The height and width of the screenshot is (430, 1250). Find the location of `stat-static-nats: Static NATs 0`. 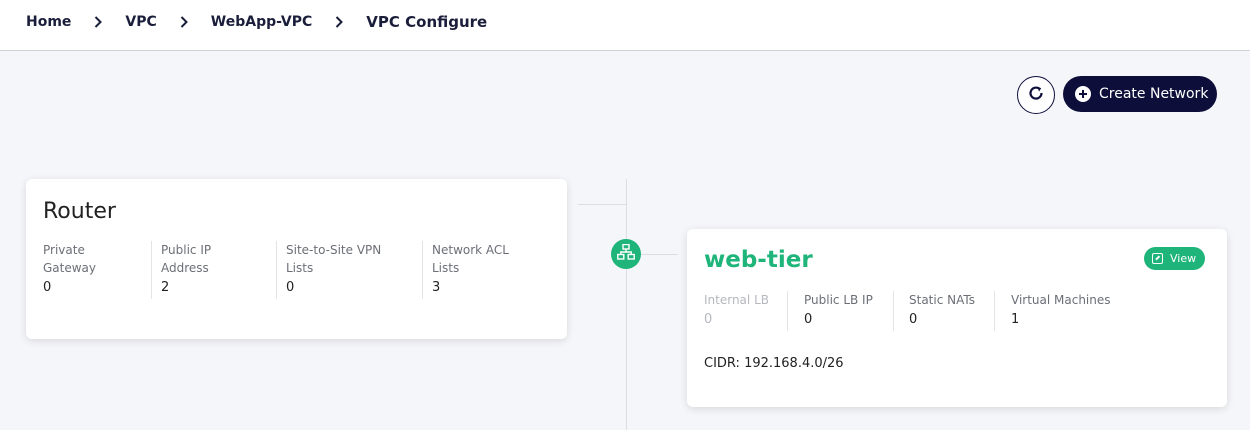

stat-static-nats: Static NATs 0 is located at coordinates (949, 310).